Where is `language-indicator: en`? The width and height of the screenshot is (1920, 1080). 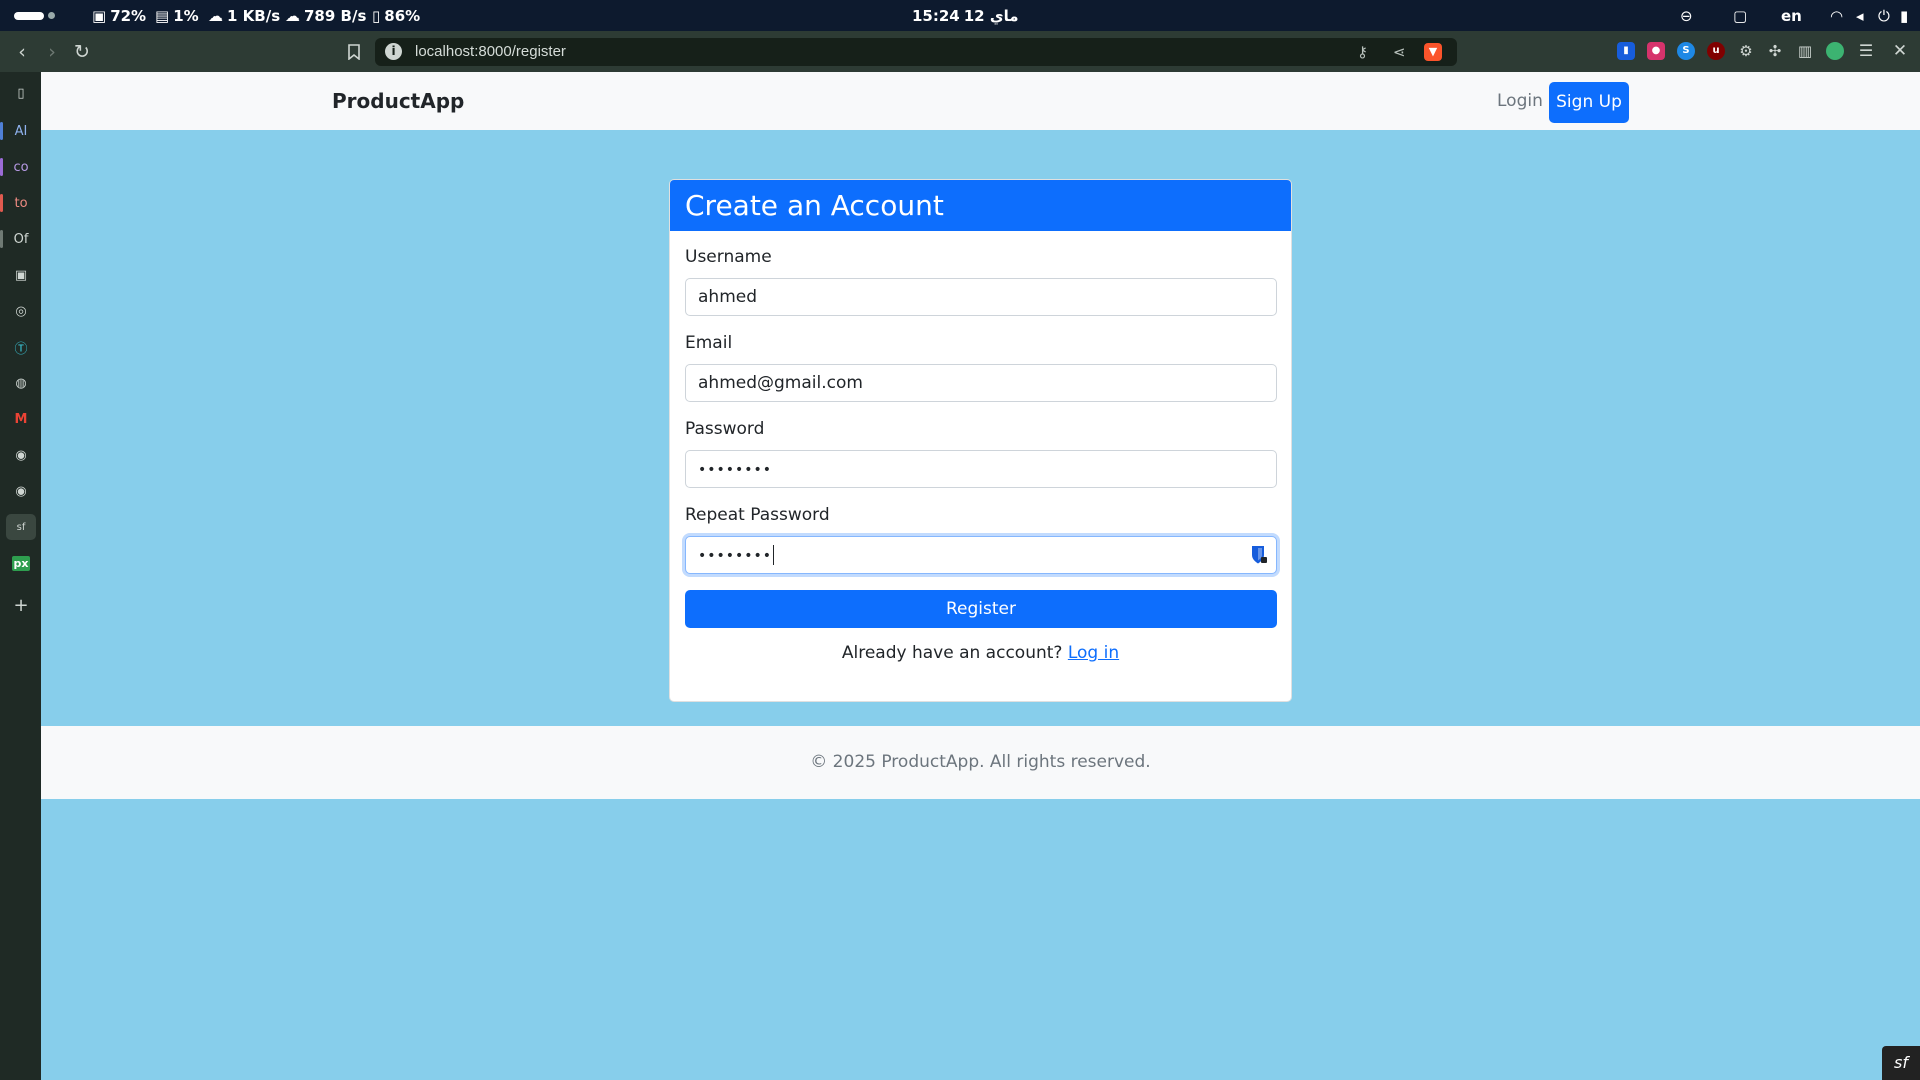 language-indicator: en is located at coordinates (1791, 15).